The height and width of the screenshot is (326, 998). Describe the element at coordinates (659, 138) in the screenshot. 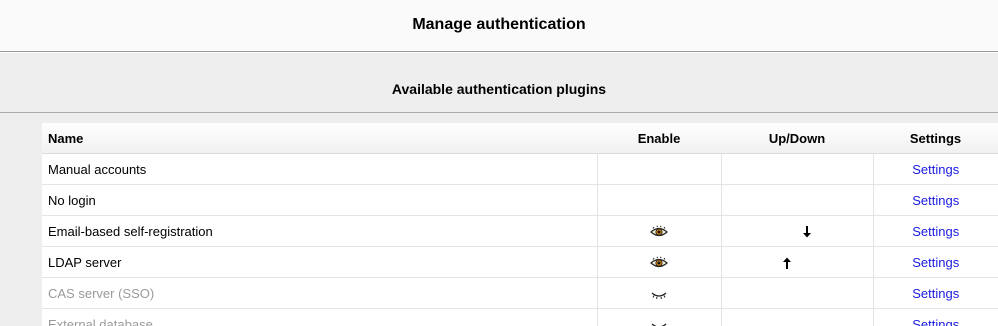

I see `column-header-enable: Enable` at that location.